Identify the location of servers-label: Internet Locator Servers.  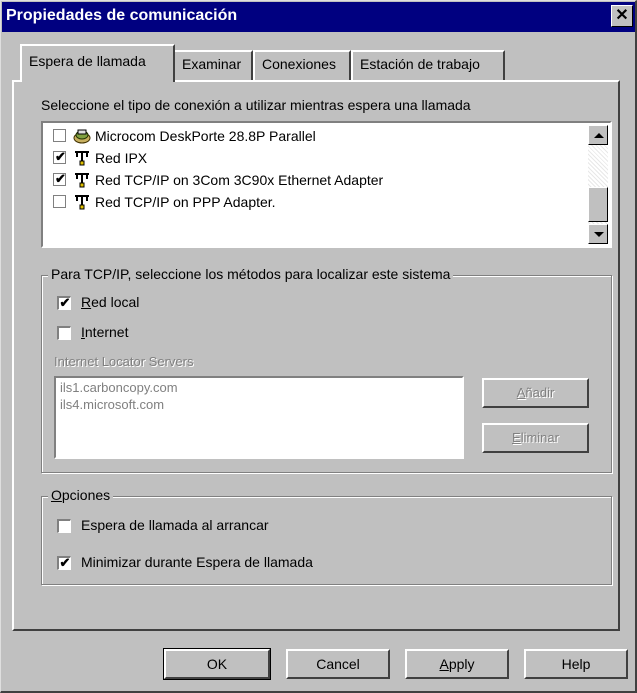
(124, 361).